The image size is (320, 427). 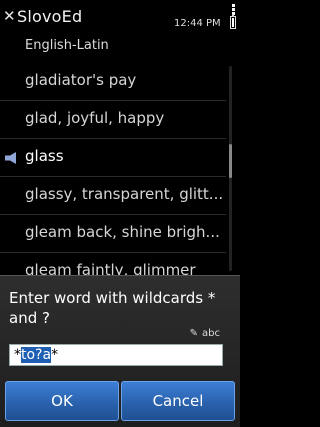 I want to click on close-icon: ✕, so click(x=9, y=16).